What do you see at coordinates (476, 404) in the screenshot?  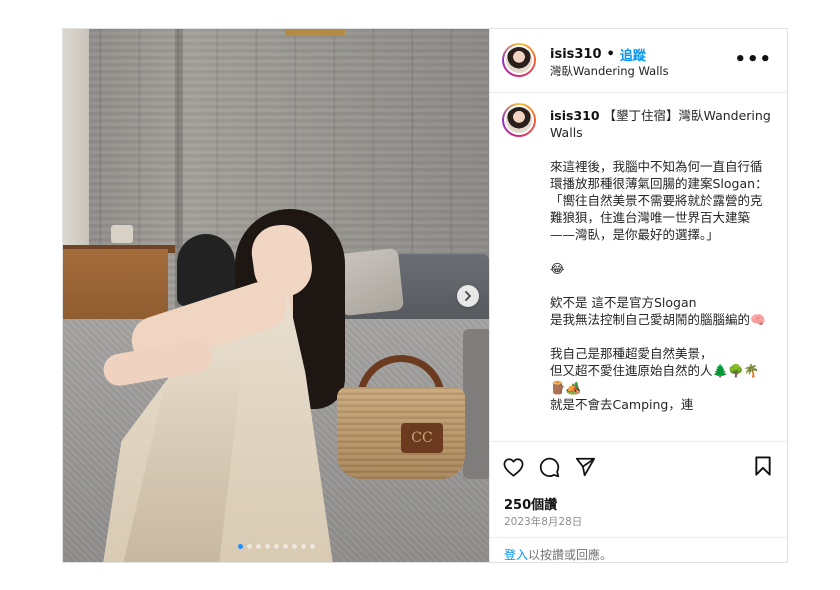 I see `sofa-arm` at bounding box center [476, 404].